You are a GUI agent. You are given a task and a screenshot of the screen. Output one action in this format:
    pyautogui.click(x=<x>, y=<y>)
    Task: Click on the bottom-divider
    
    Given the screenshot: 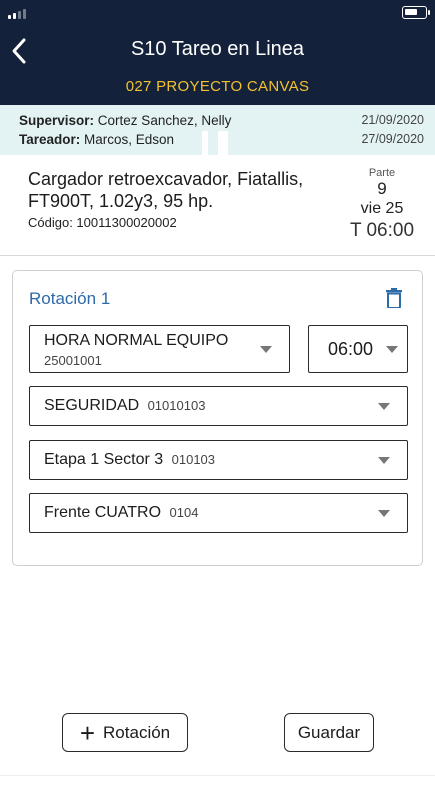 What is the action you would take?
    pyautogui.click(x=217, y=775)
    